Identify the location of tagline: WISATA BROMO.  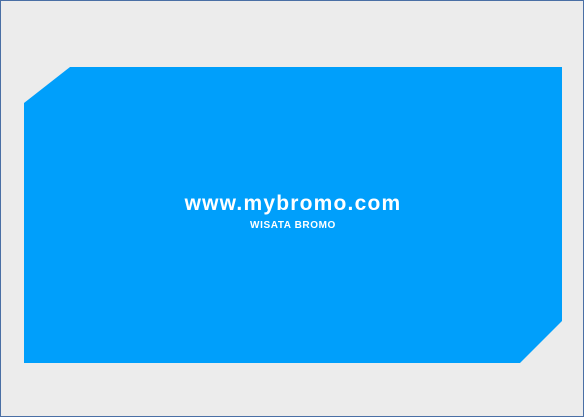
(293, 225).